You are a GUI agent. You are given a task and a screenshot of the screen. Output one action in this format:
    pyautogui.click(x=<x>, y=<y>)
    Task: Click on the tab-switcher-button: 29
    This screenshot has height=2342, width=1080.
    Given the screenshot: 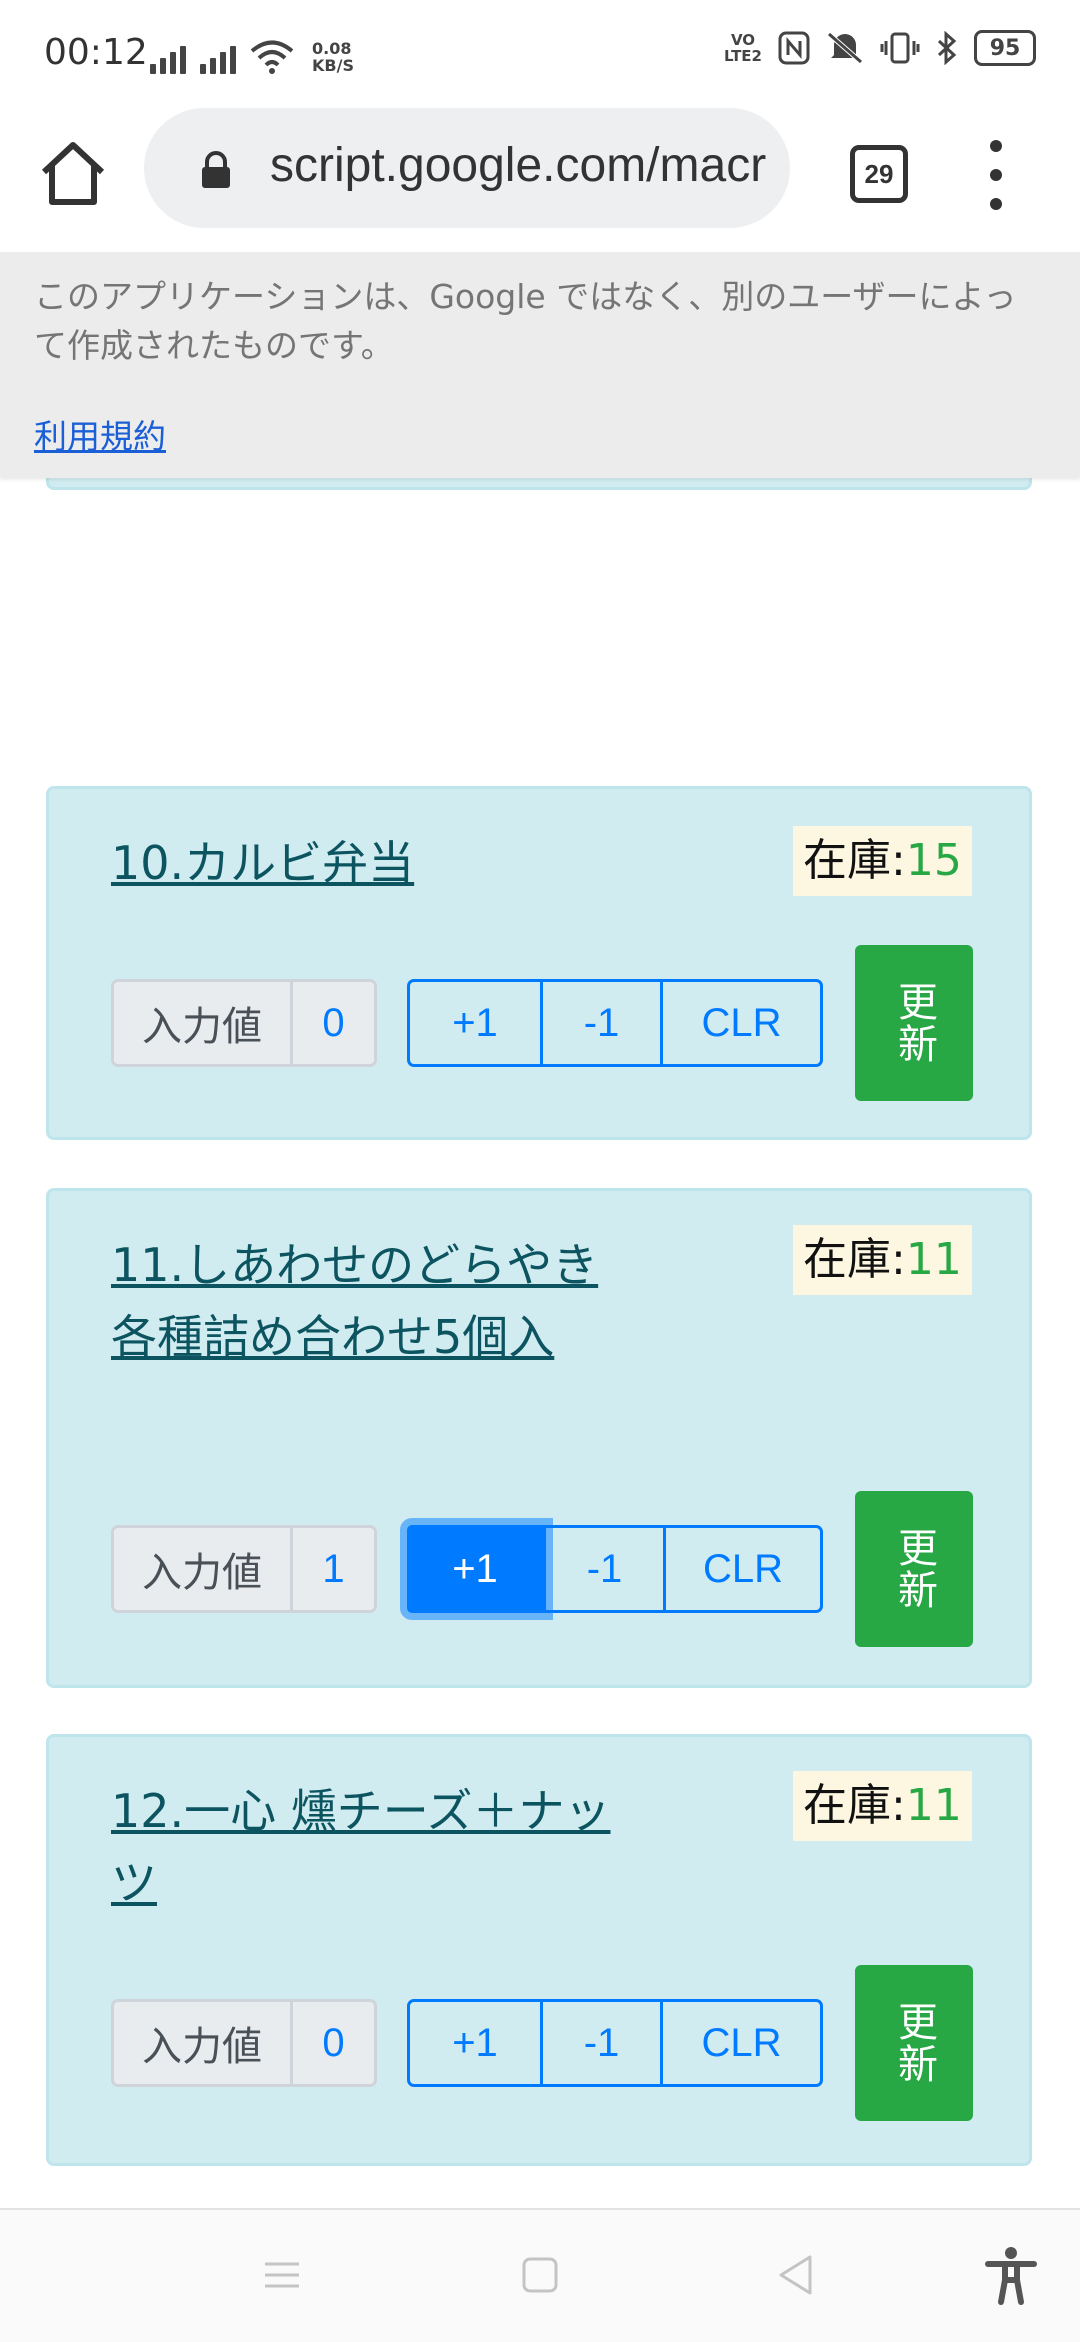 What is the action you would take?
    pyautogui.click(x=879, y=174)
    